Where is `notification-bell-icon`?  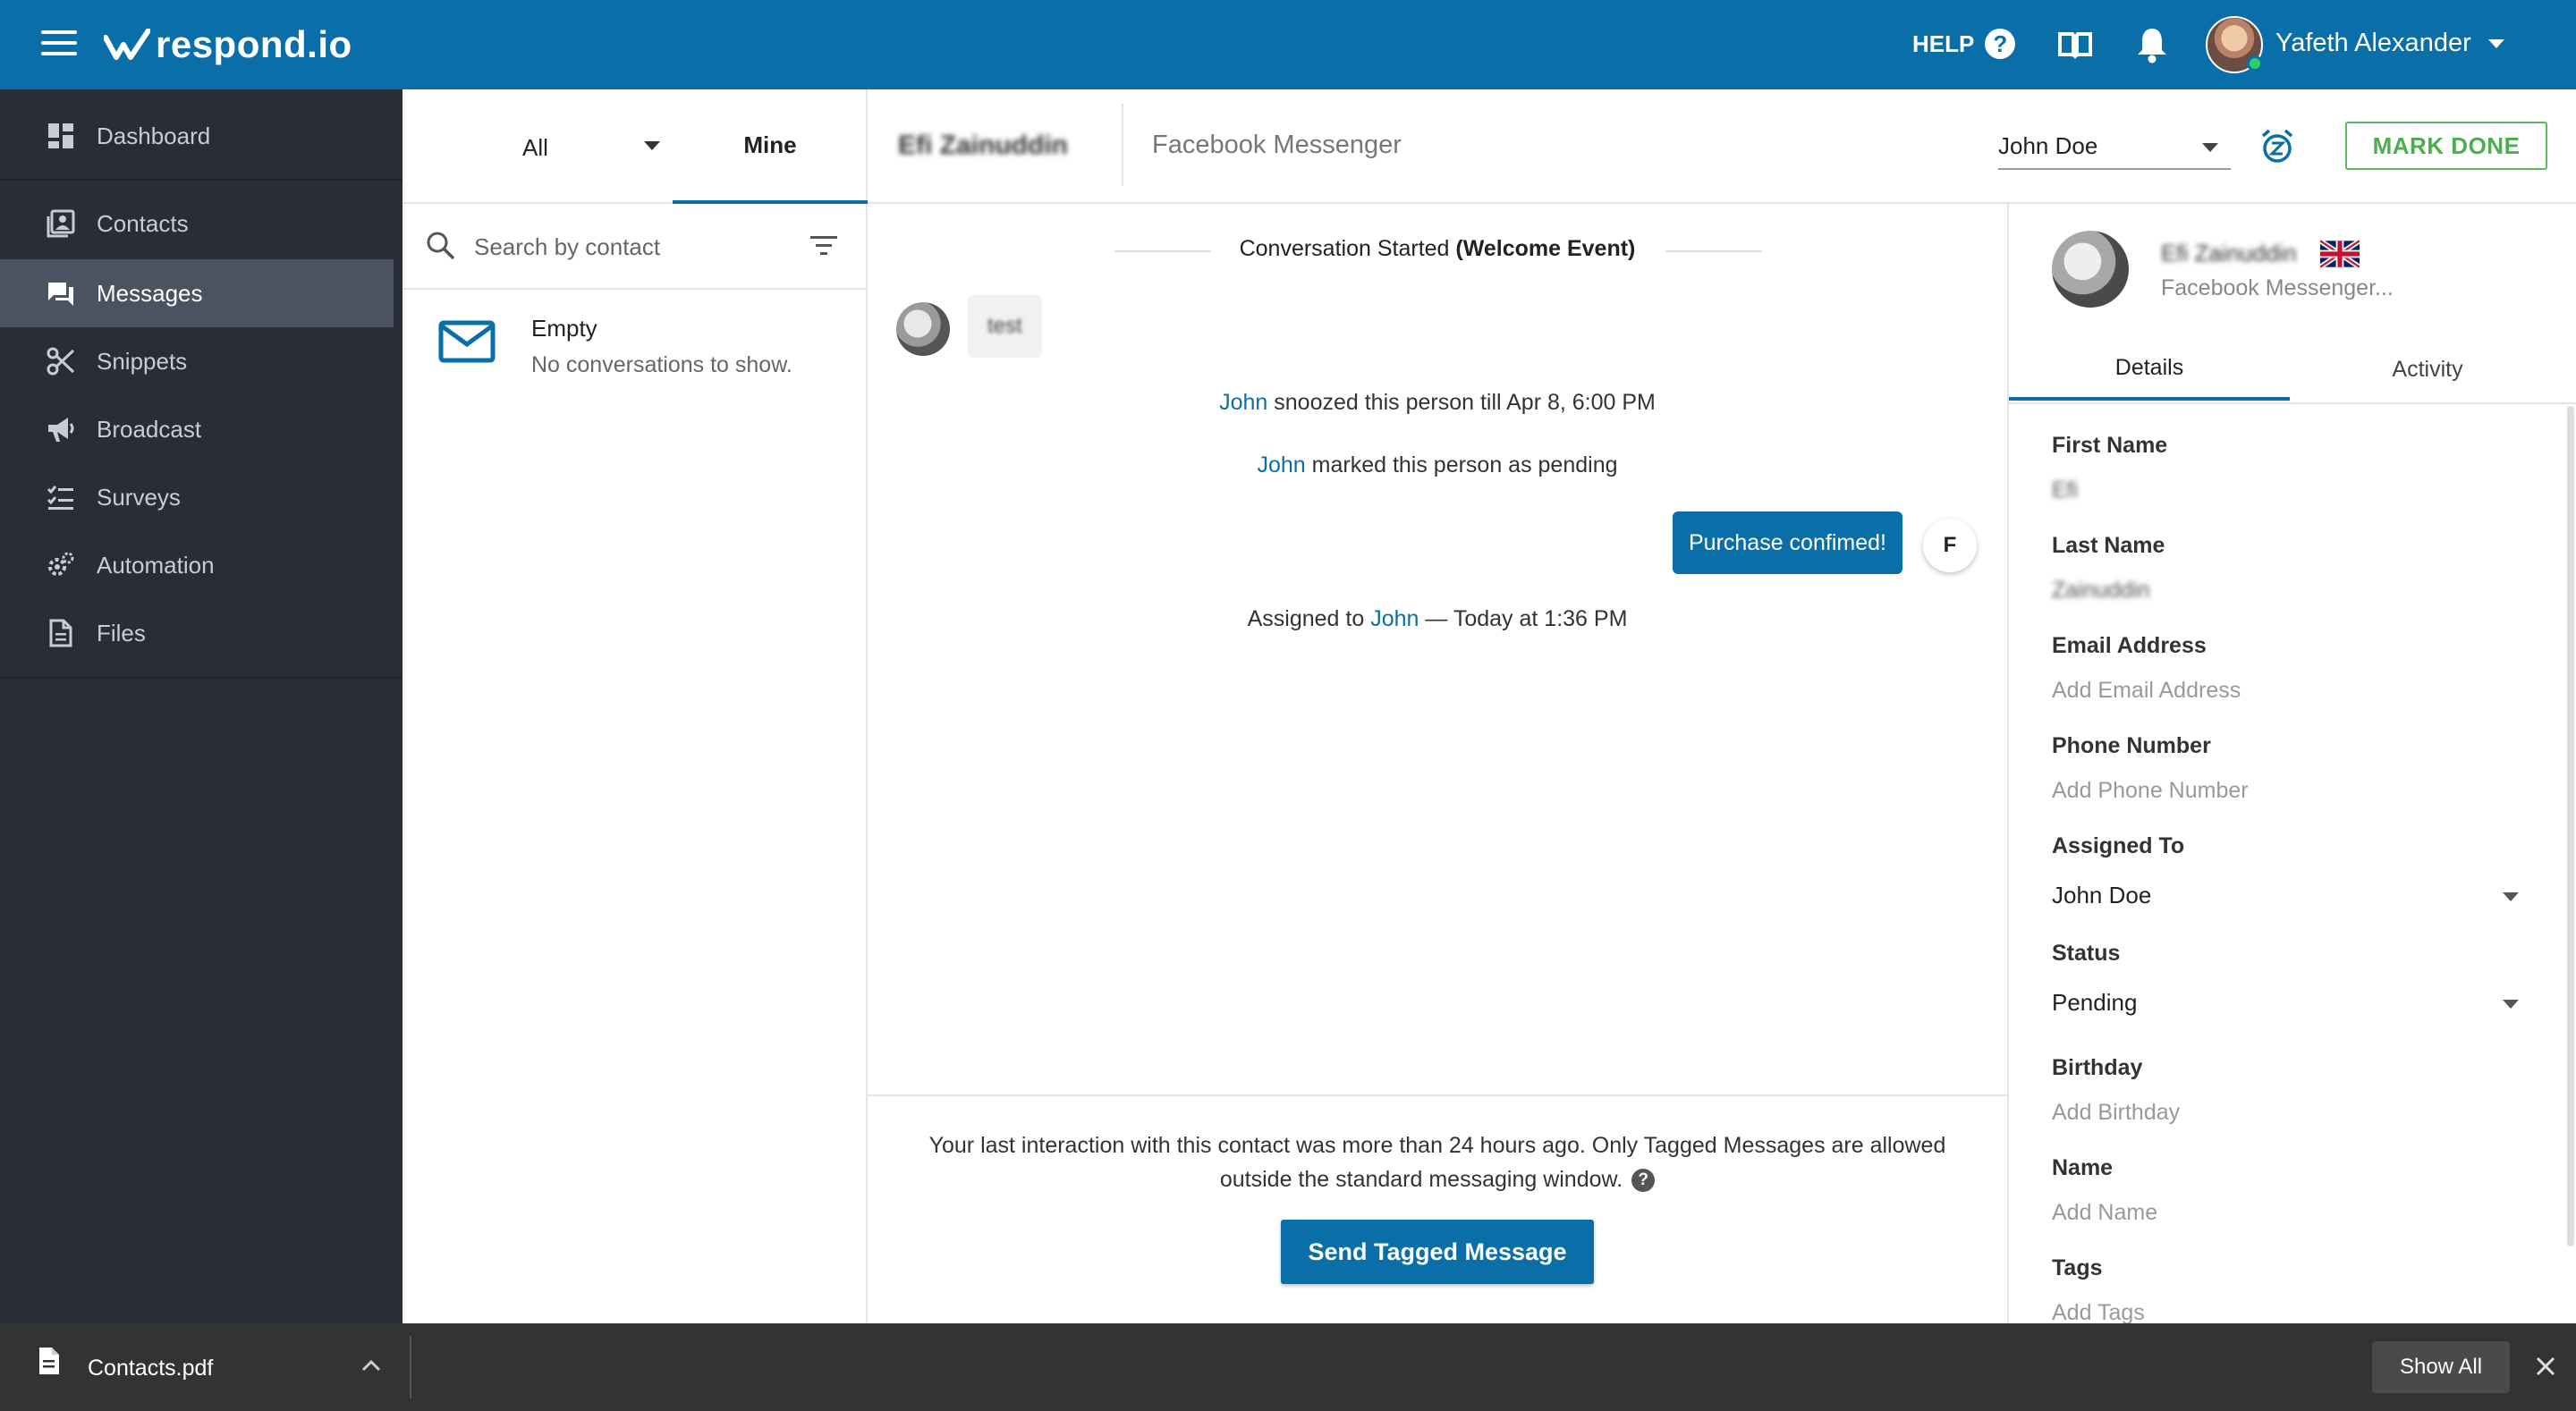
notification-bell-icon is located at coordinates (2152, 44).